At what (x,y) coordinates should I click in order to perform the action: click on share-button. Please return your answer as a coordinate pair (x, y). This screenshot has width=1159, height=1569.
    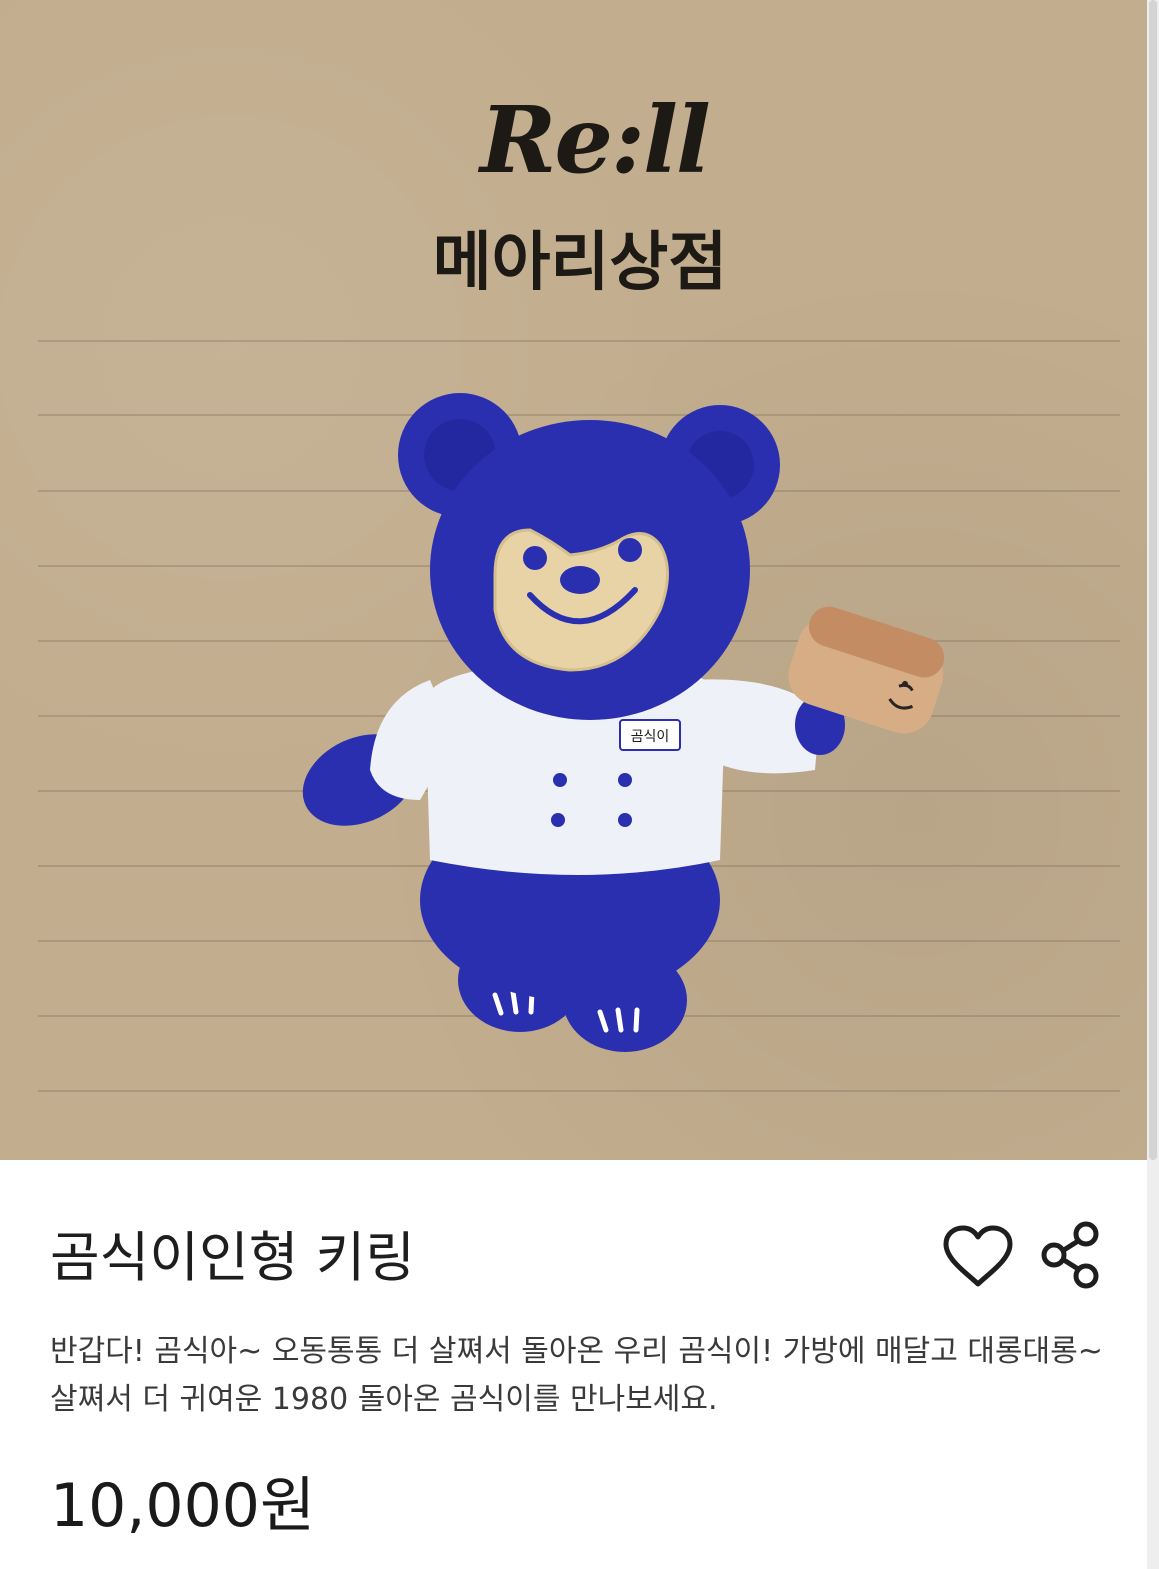
    Looking at the image, I should click on (1071, 1255).